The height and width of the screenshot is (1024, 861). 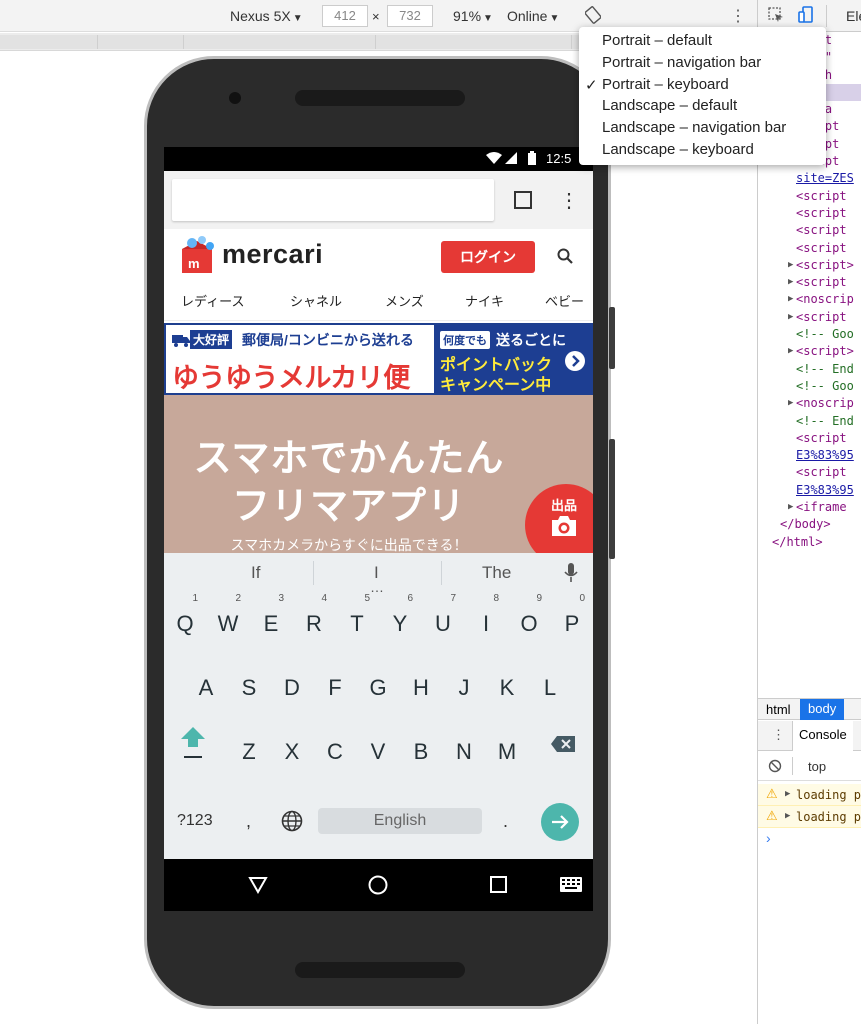 What do you see at coordinates (809, 507) in the screenshot?
I see `dom-node-line: ▶ <iframe` at bounding box center [809, 507].